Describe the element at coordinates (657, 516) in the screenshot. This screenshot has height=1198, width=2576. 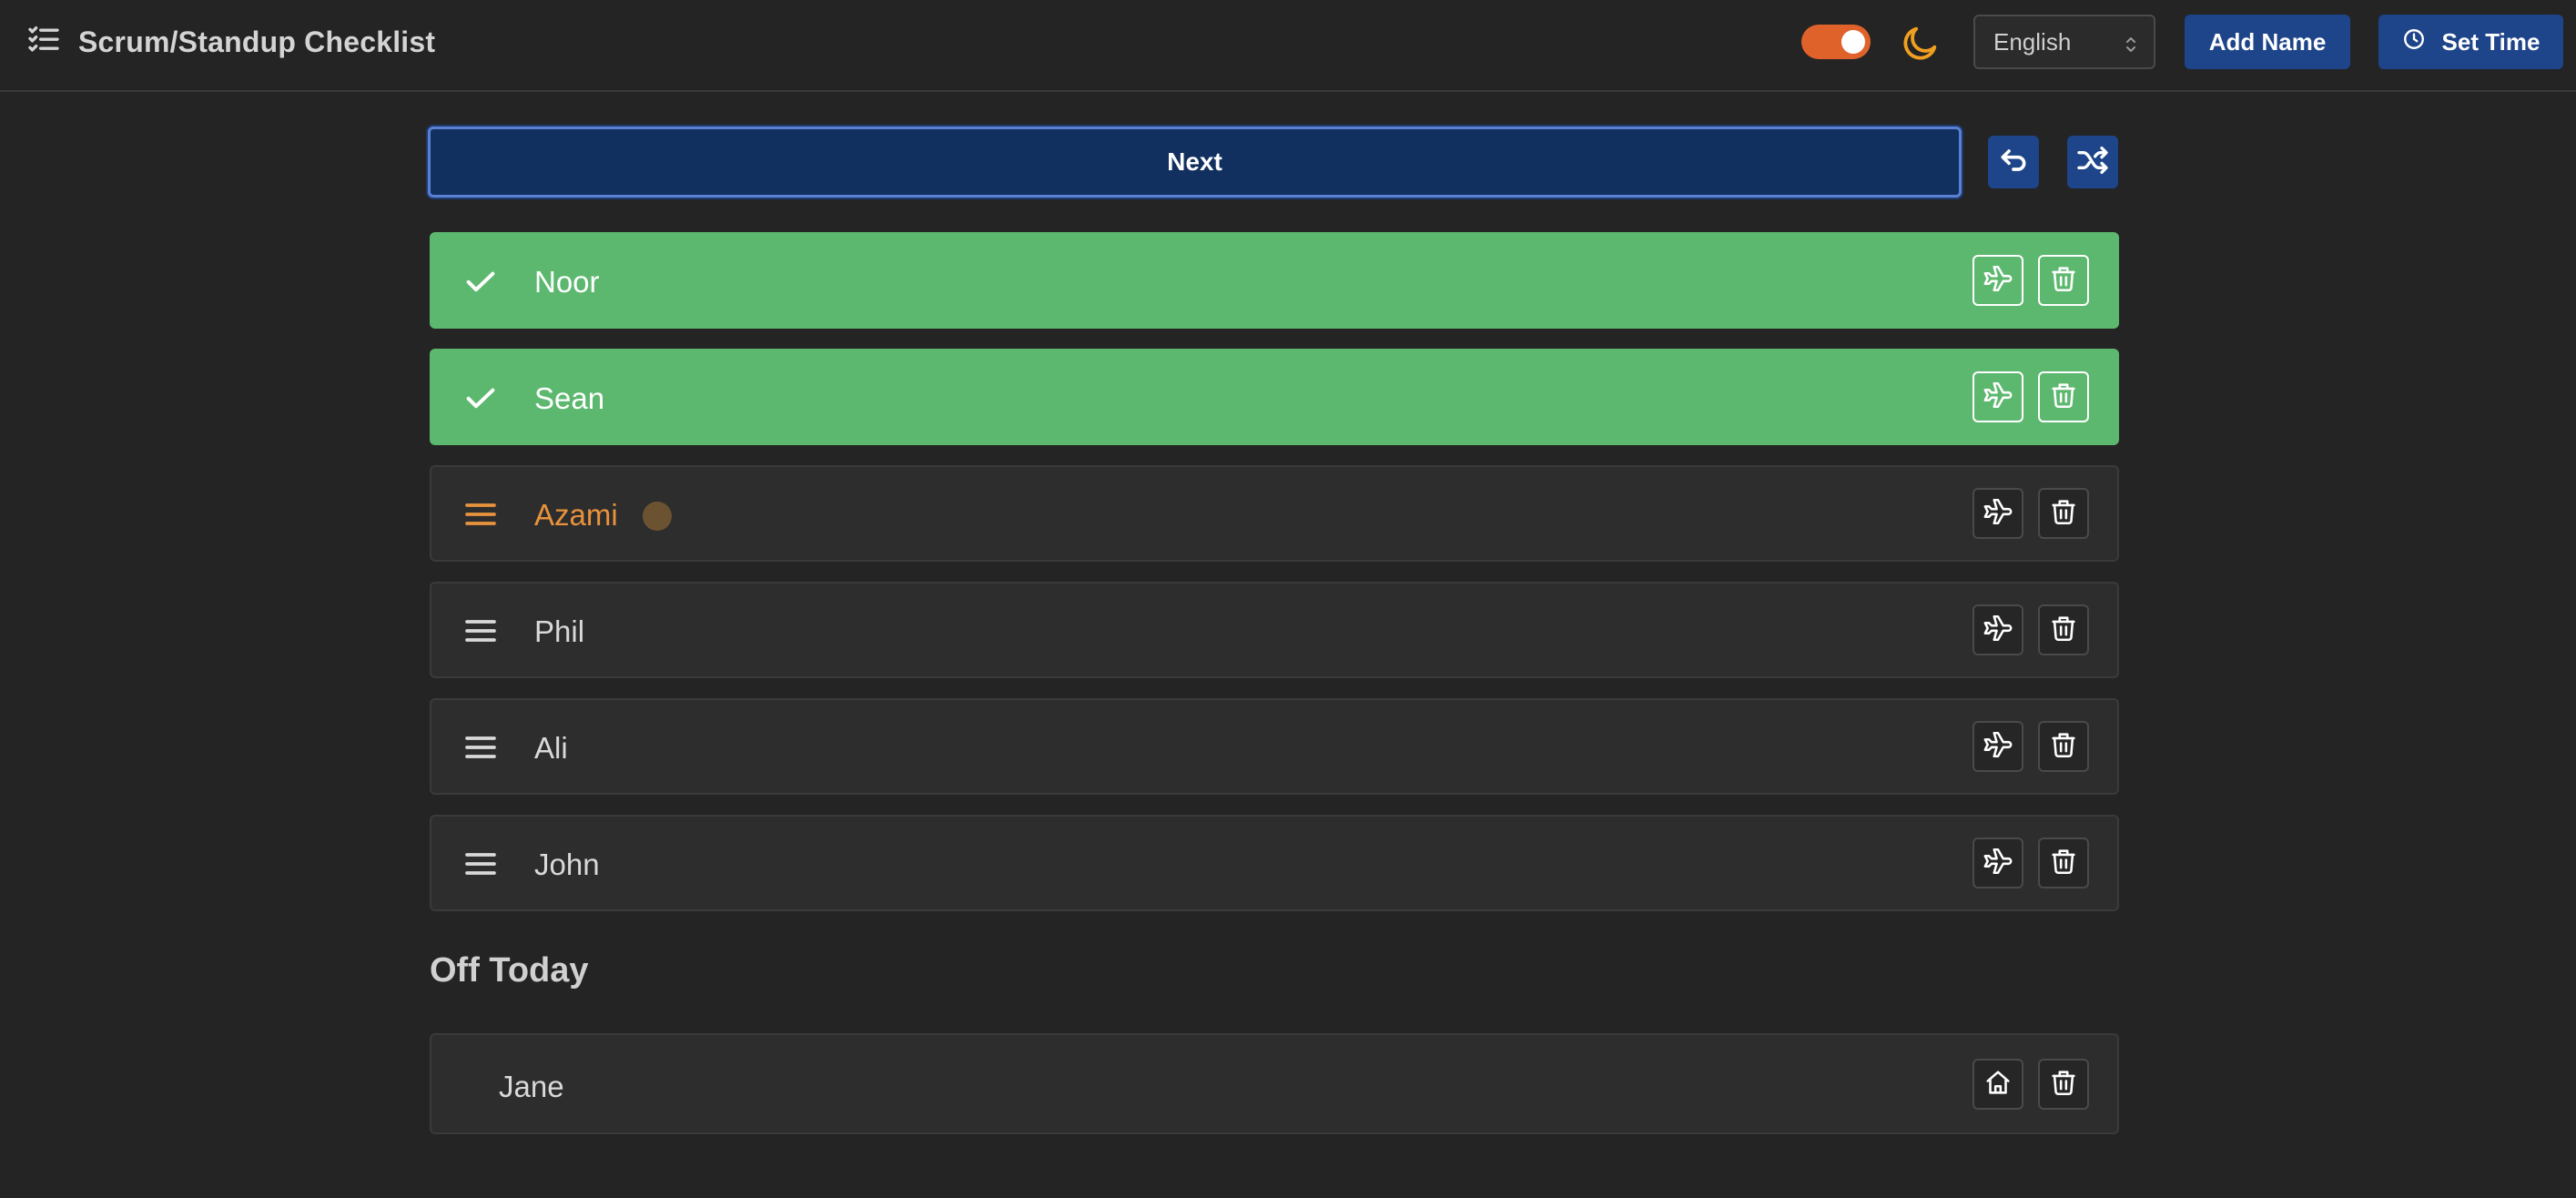
I see `current-speaker-indicator` at that location.